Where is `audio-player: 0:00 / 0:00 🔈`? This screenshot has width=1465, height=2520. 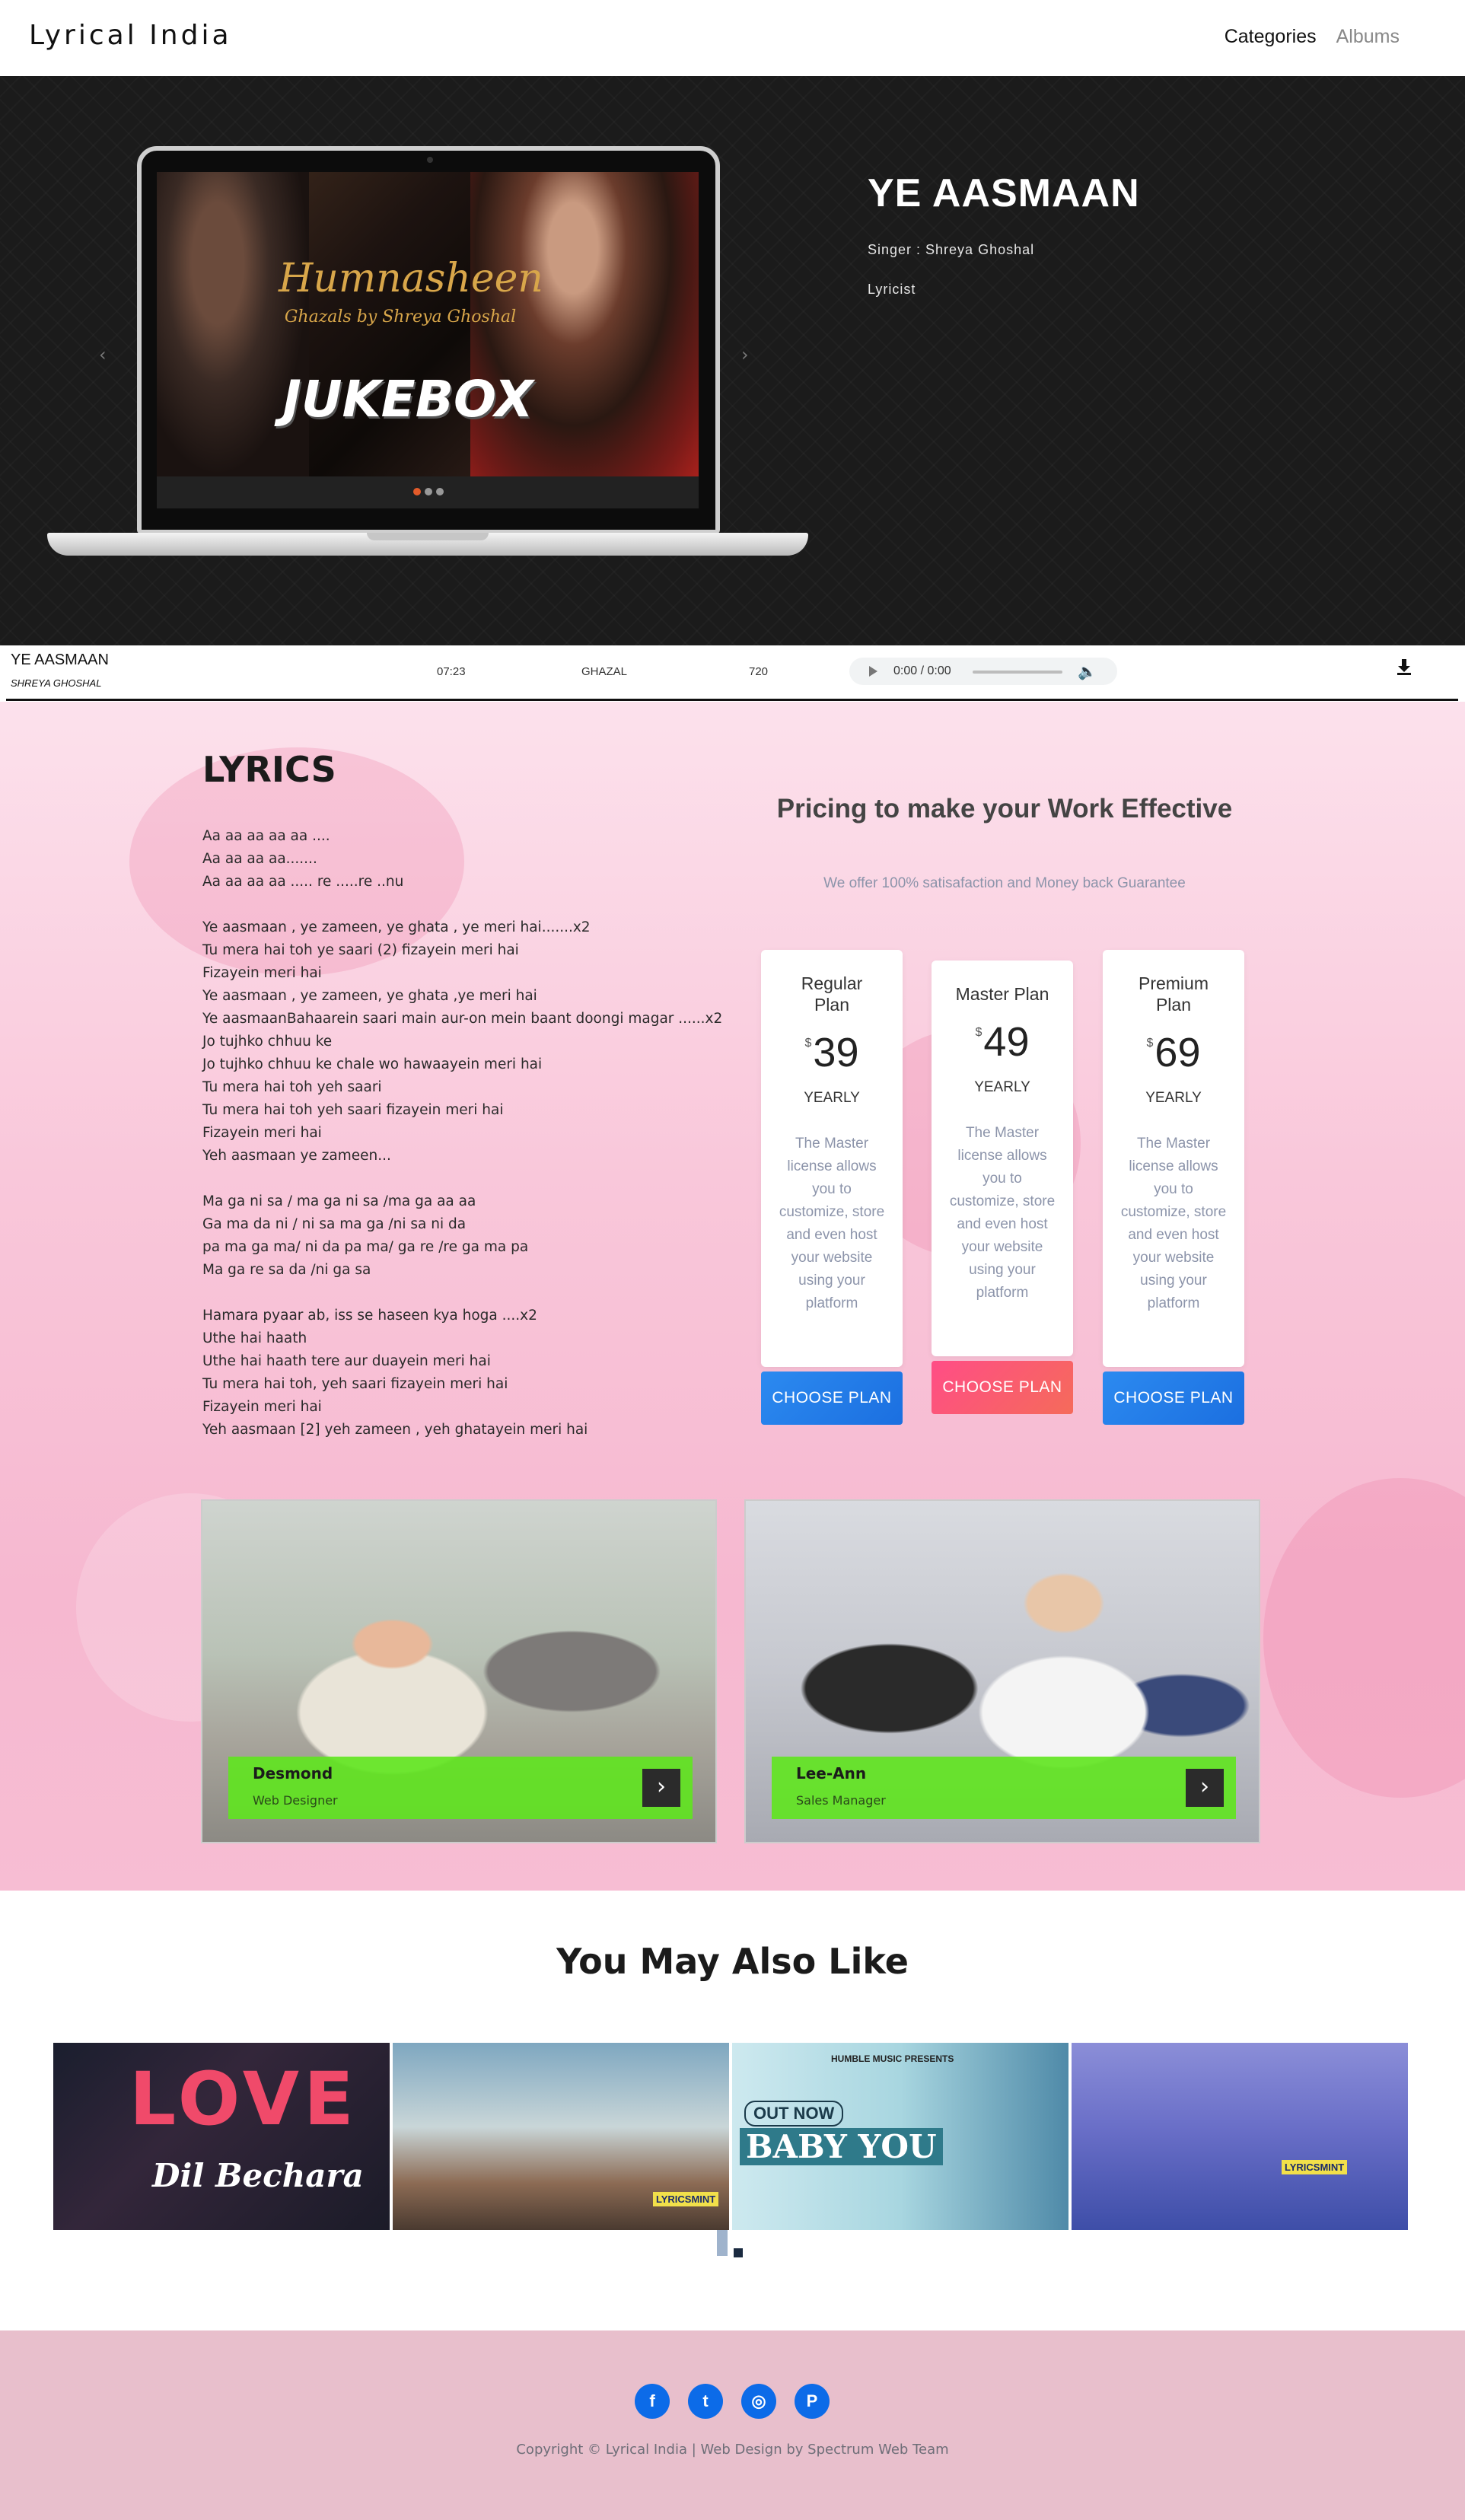
audio-player: 0:00 / 0:00 🔈 is located at coordinates (983, 671).